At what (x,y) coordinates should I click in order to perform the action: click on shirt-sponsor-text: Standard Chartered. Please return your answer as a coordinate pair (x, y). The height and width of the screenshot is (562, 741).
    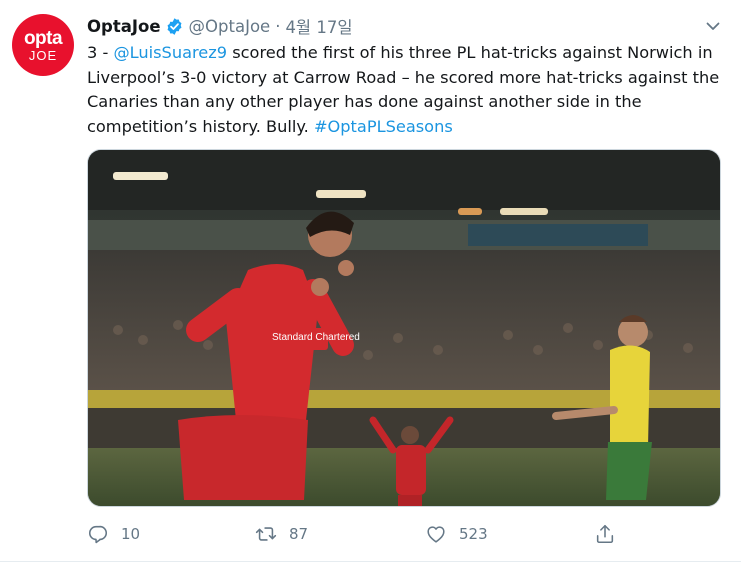
    Looking at the image, I should click on (316, 337).